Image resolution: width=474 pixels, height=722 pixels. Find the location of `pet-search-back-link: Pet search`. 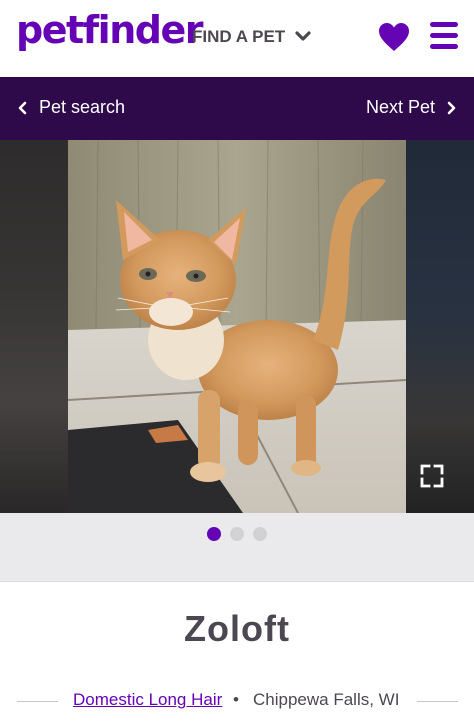

pet-search-back-link: Pet search is located at coordinates (71, 107).